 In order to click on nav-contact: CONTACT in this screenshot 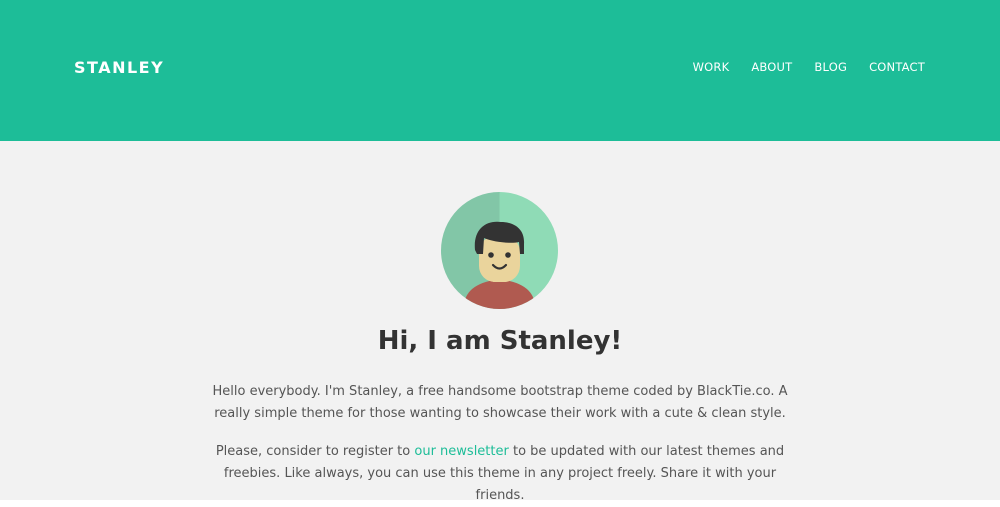, I will do `click(897, 67)`.